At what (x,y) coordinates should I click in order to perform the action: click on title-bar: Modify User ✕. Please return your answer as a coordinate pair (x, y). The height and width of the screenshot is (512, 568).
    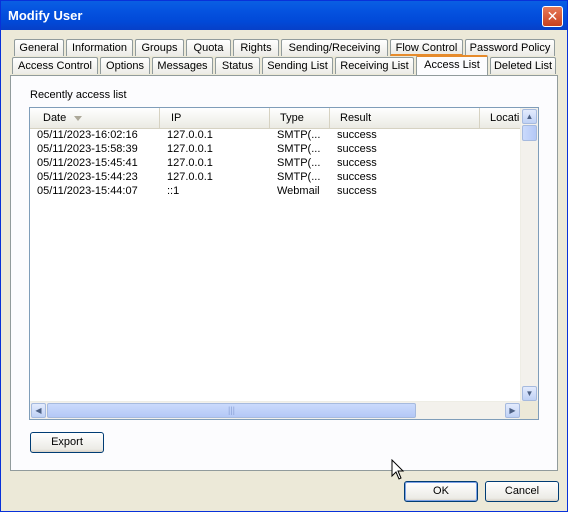
    Looking at the image, I should click on (284, 15).